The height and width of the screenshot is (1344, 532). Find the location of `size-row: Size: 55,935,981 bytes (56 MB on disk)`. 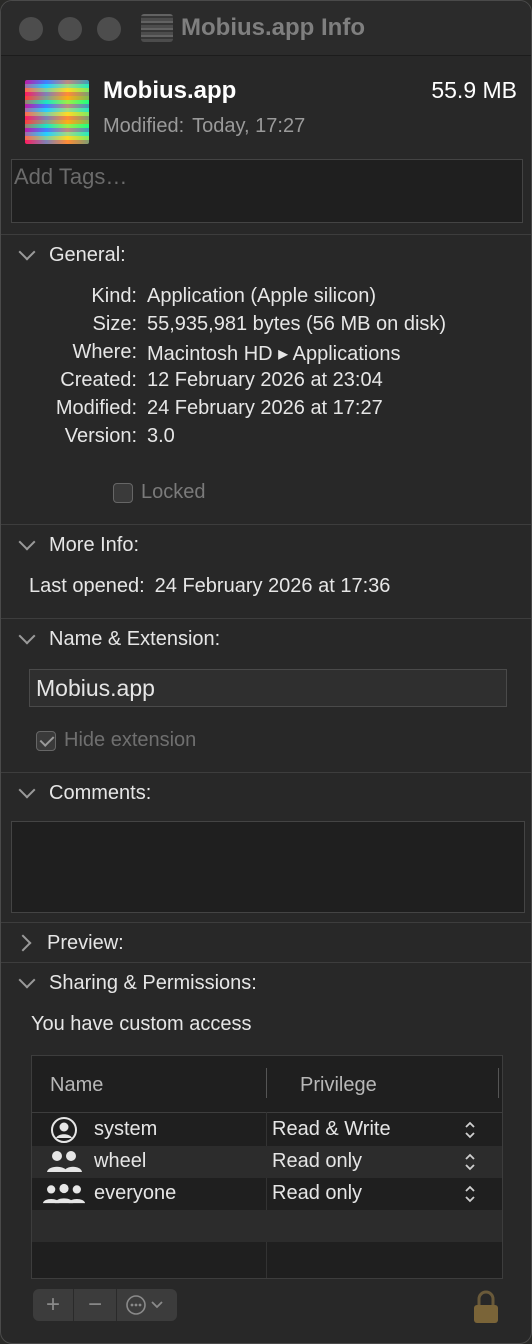

size-row: Size: 55,935,981 bytes (56 MB on disk) is located at coordinates (266, 327).